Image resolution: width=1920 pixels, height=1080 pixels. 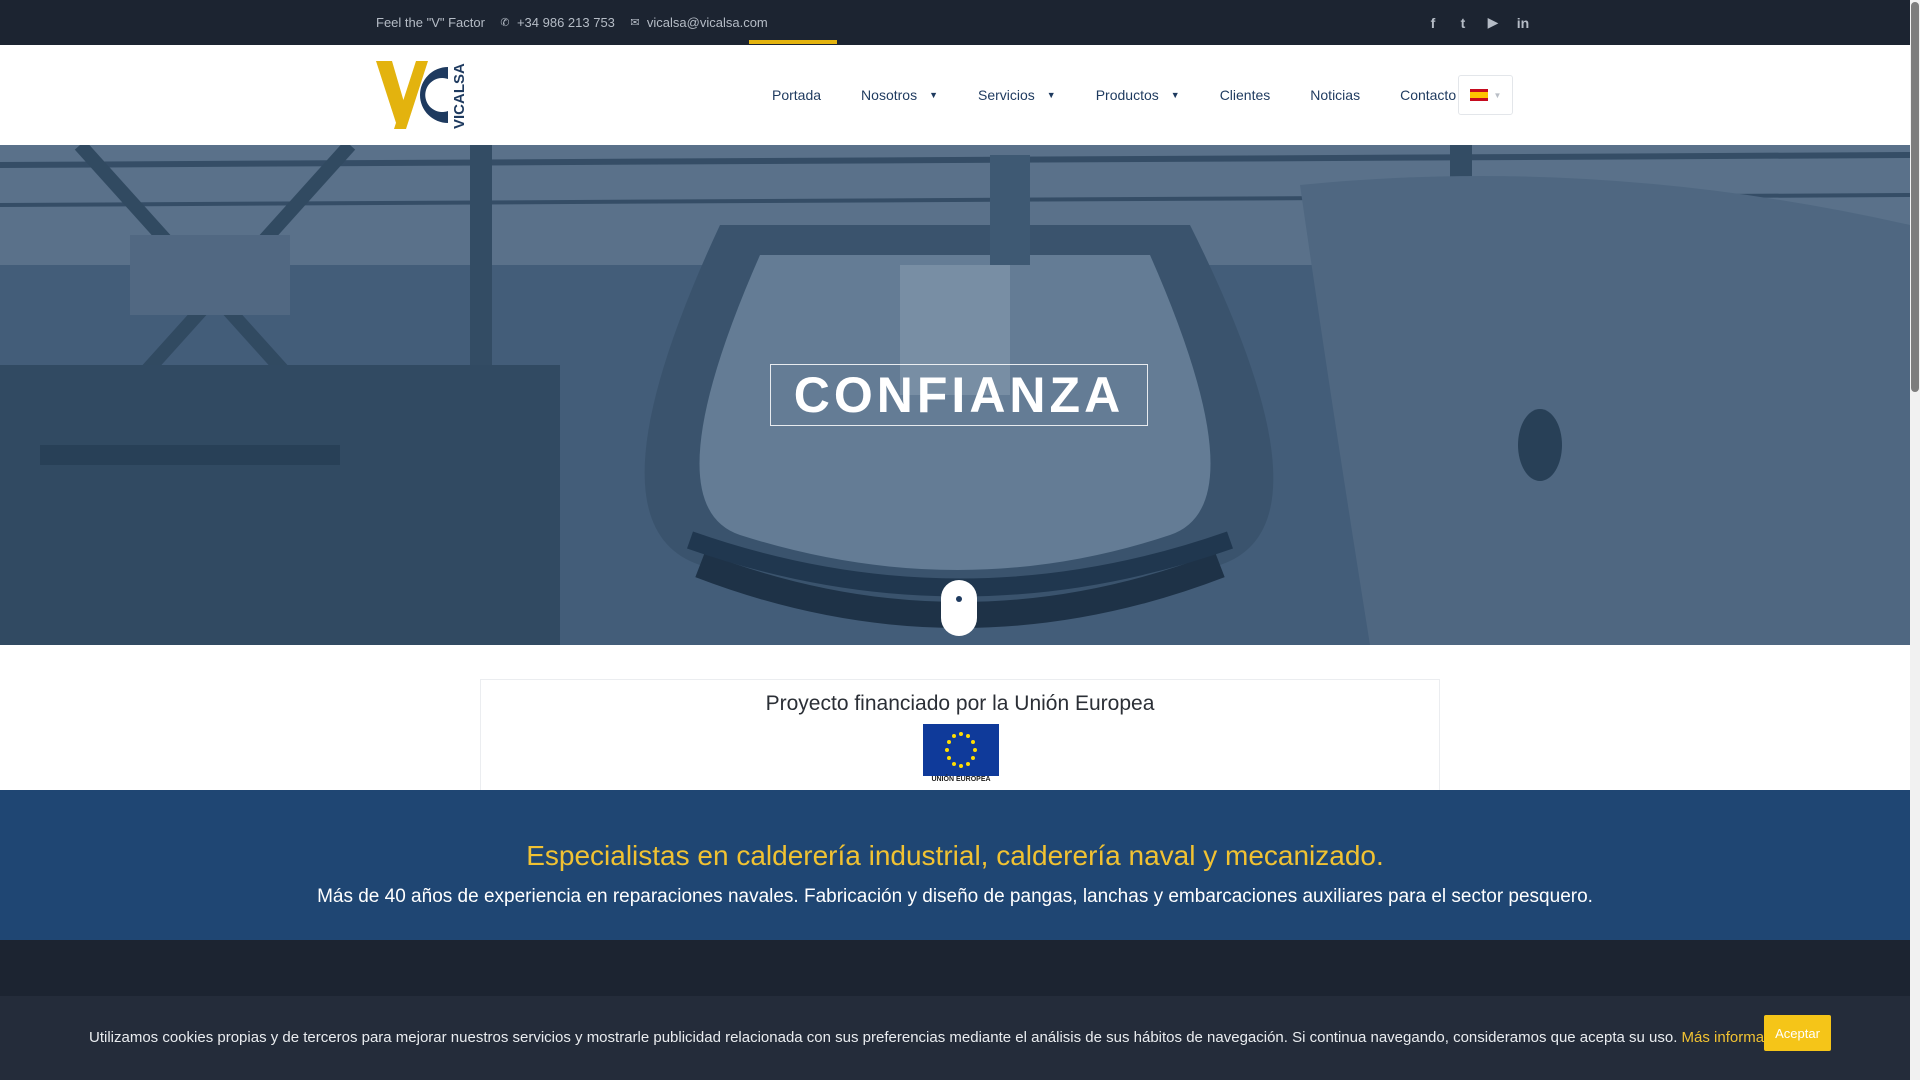 What do you see at coordinates (961, 779) in the screenshot?
I see `eu-flag-label: UNIÓN EUROPEA` at bounding box center [961, 779].